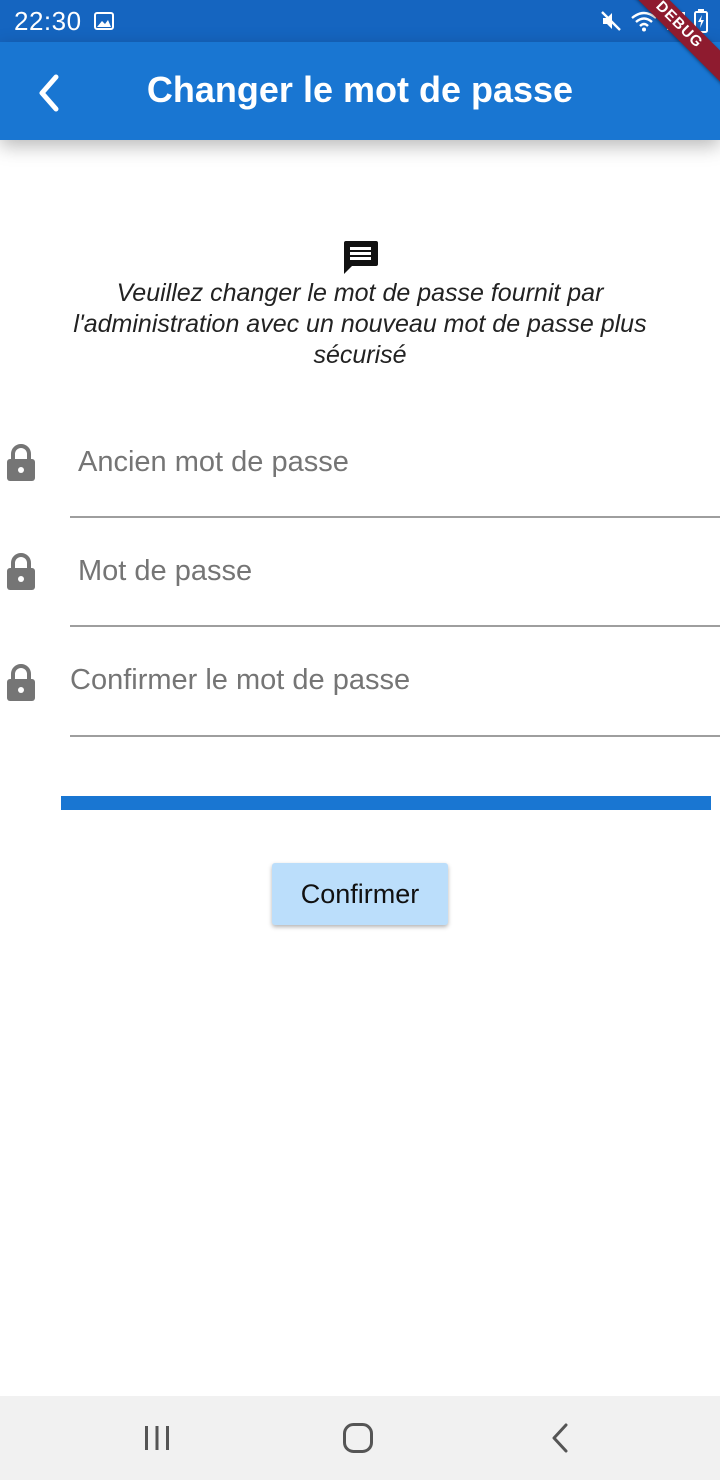 The width and height of the screenshot is (720, 1480). I want to click on home-button, so click(358, 1438).